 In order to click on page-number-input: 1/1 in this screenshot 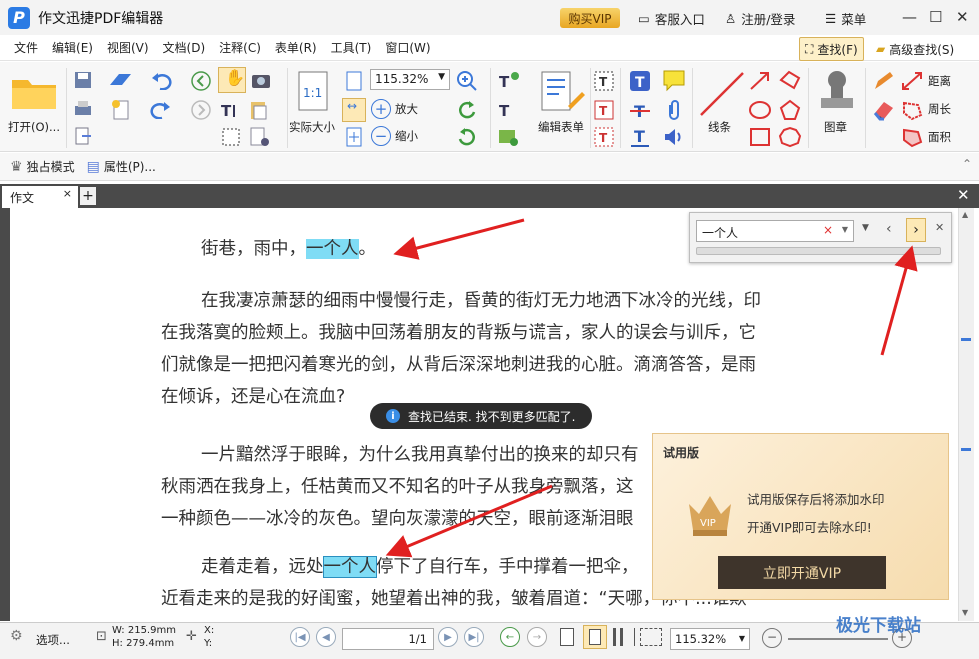, I will do `click(388, 639)`.